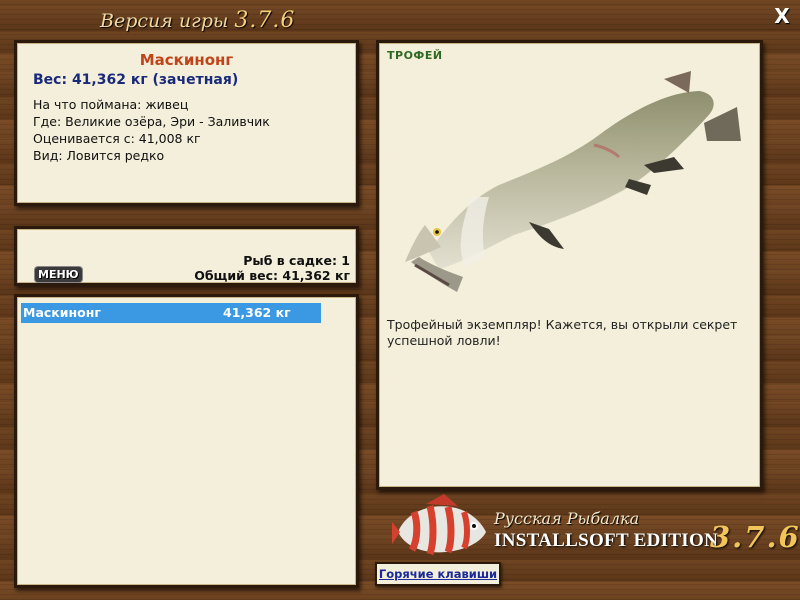 The height and width of the screenshot is (600, 800). I want to click on title-version: 3.7.6, so click(265, 20).